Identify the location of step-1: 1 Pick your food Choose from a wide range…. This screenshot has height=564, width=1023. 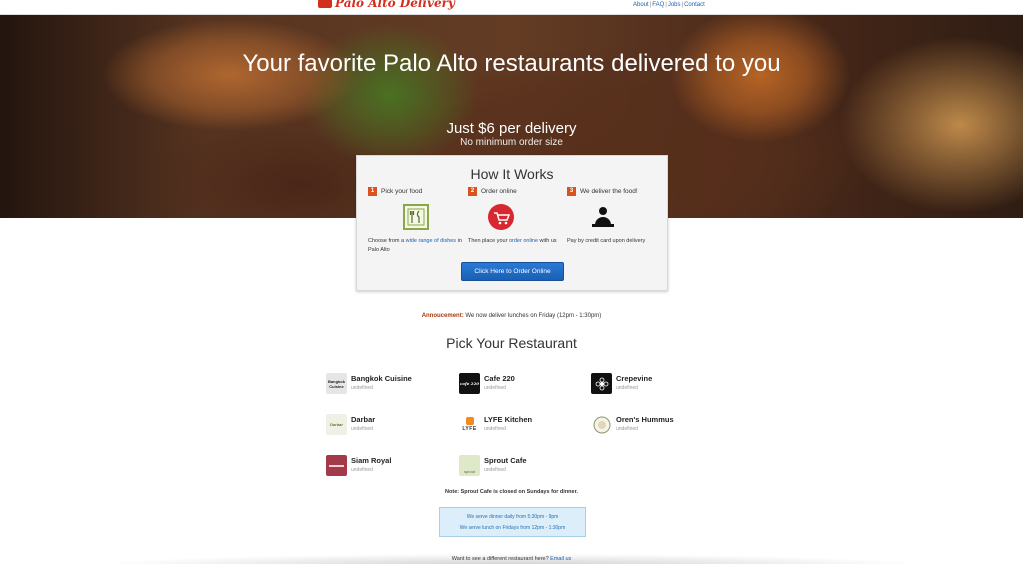
(418, 220).